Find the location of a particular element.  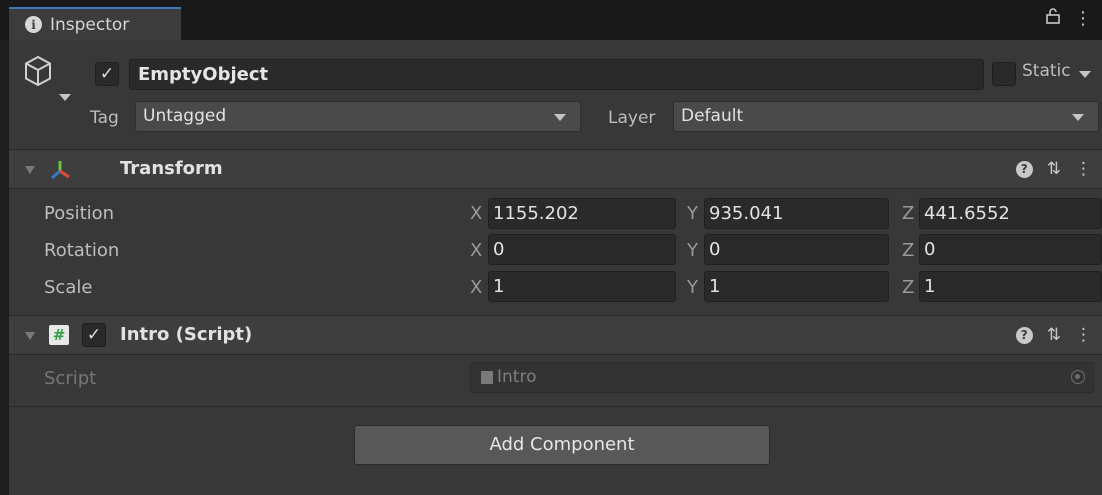

scale-label: Scale is located at coordinates (68, 287).